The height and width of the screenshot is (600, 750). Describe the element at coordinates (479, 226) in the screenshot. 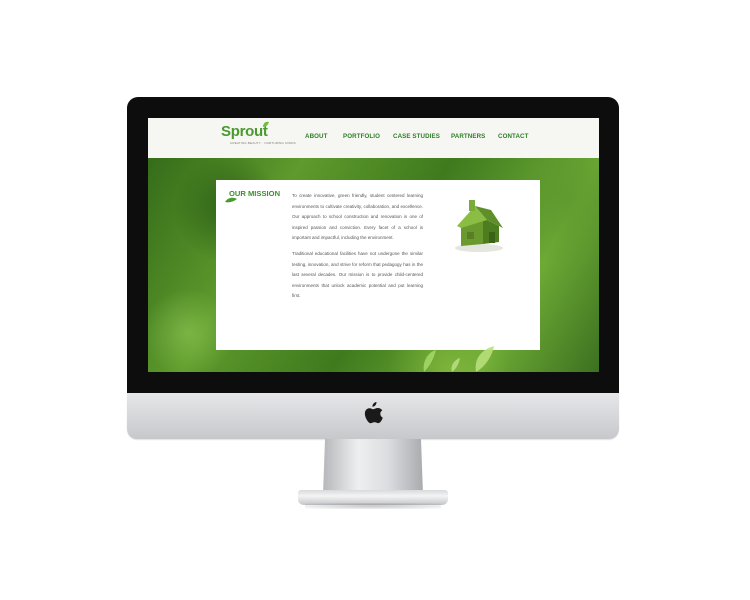

I see `grass-house-icon` at that location.